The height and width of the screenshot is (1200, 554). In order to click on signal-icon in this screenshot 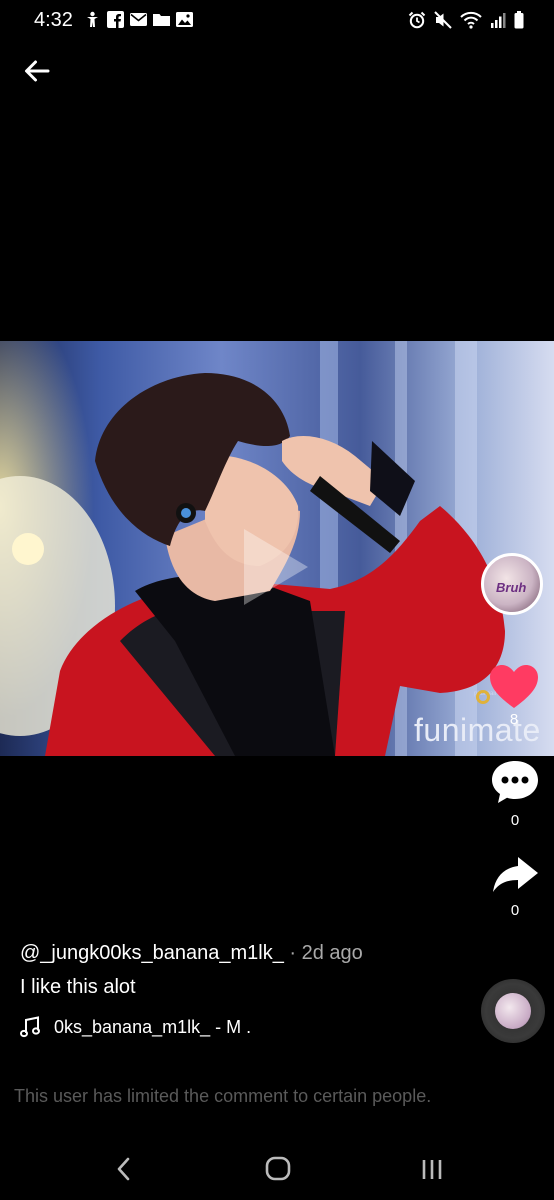, I will do `click(498, 22)`.